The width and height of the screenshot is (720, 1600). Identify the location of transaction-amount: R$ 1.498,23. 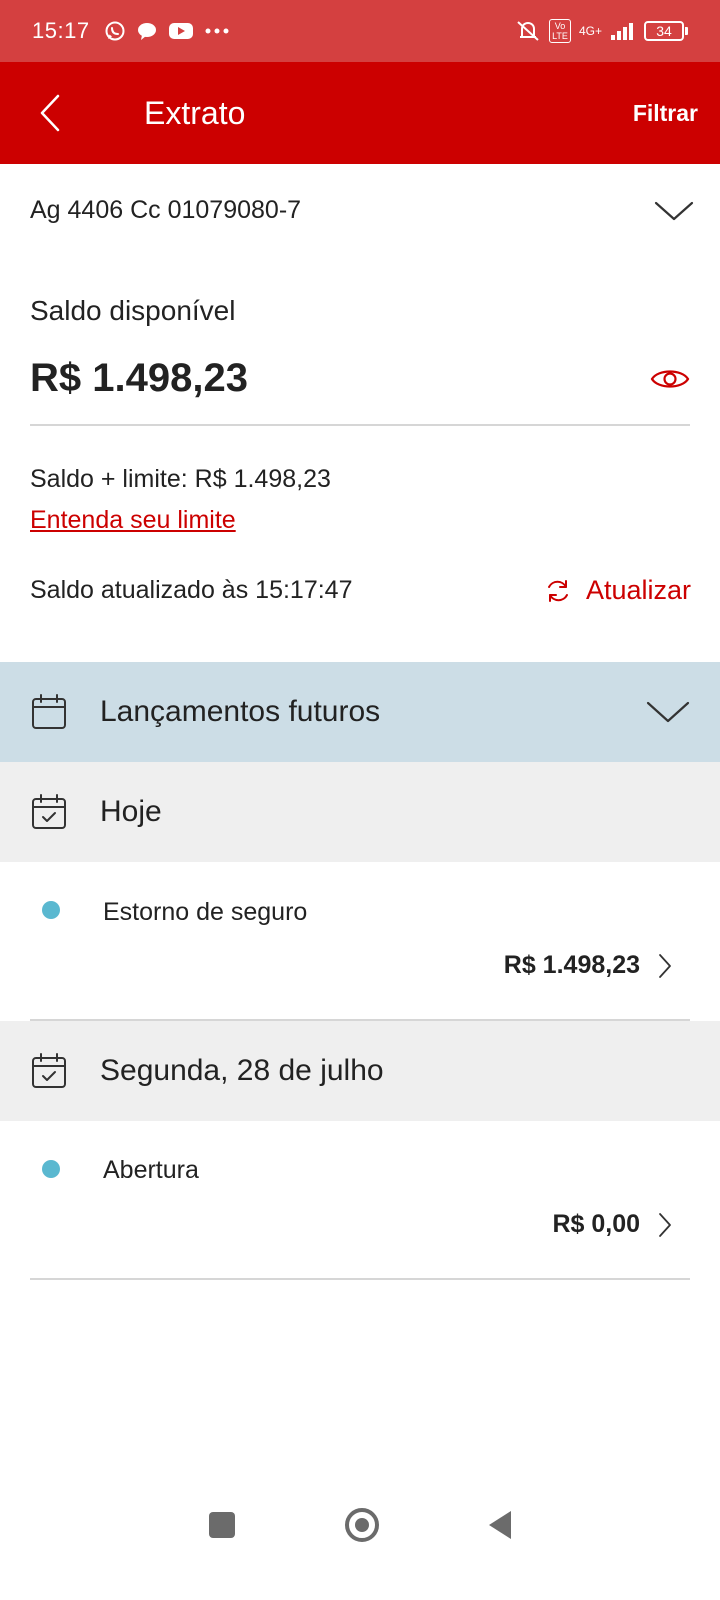
(571, 965).